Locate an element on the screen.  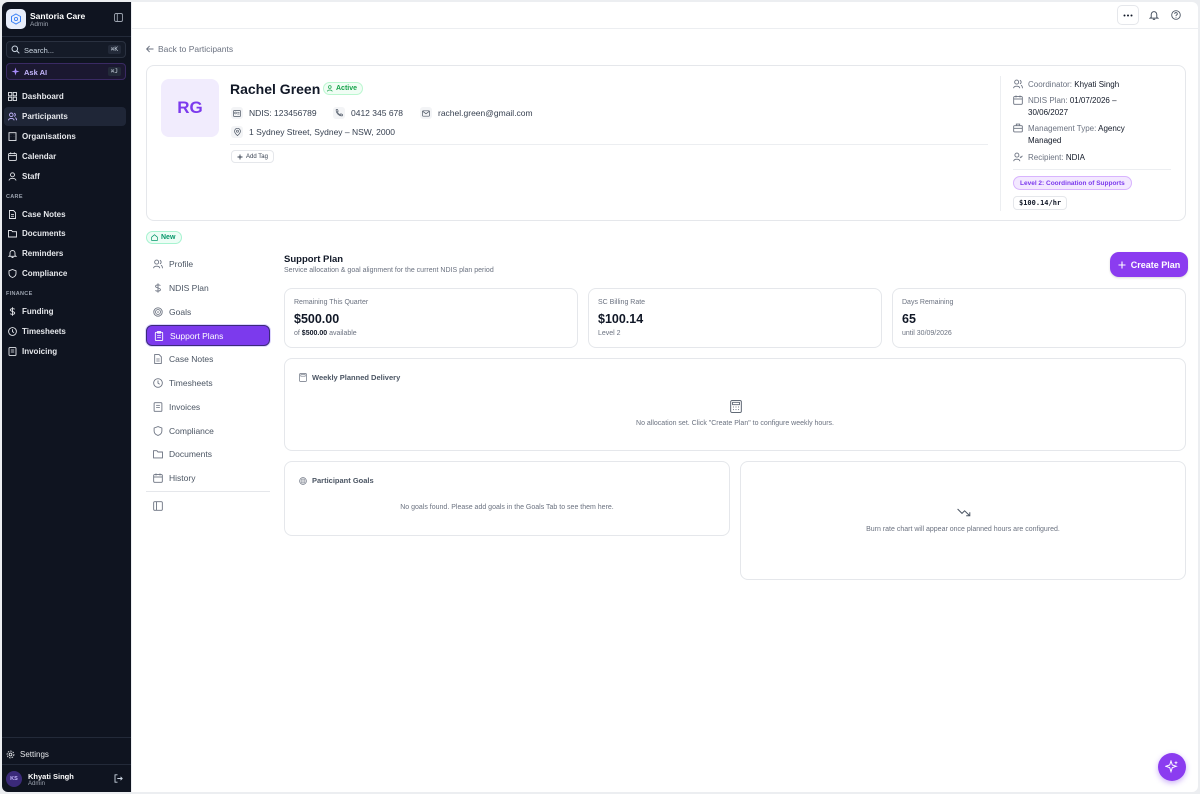
sidebar-item-label: Documents is located at coordinates (44, 233).